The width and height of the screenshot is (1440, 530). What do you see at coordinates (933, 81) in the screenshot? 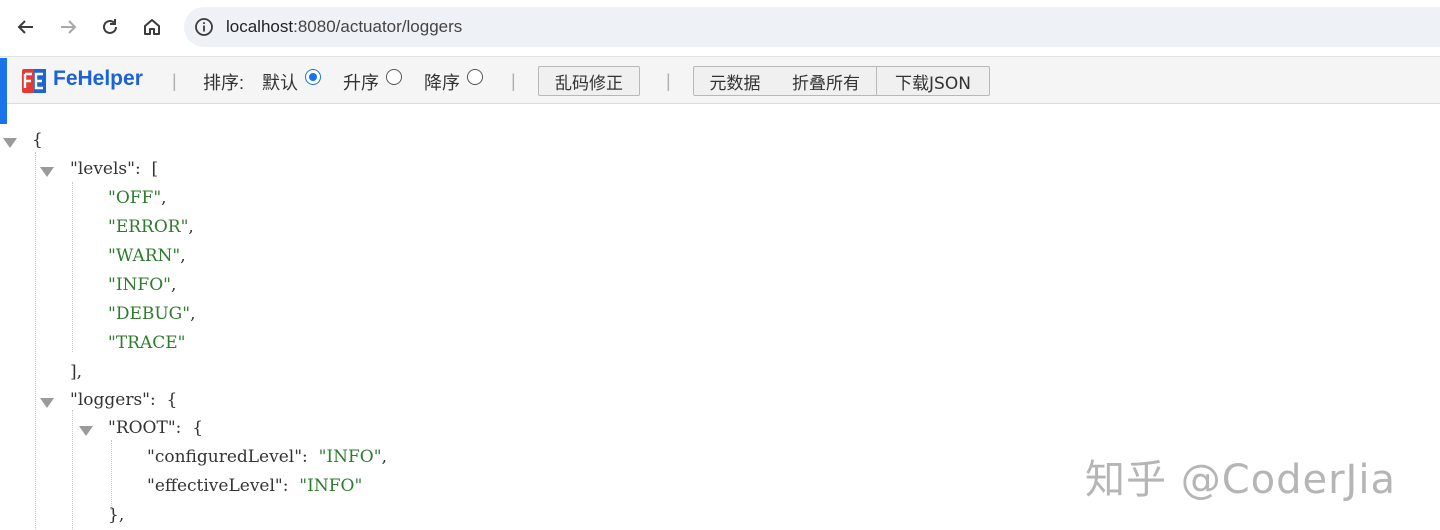
I see `download-json-button: 下载JSON` at bounding box center [933, 81].